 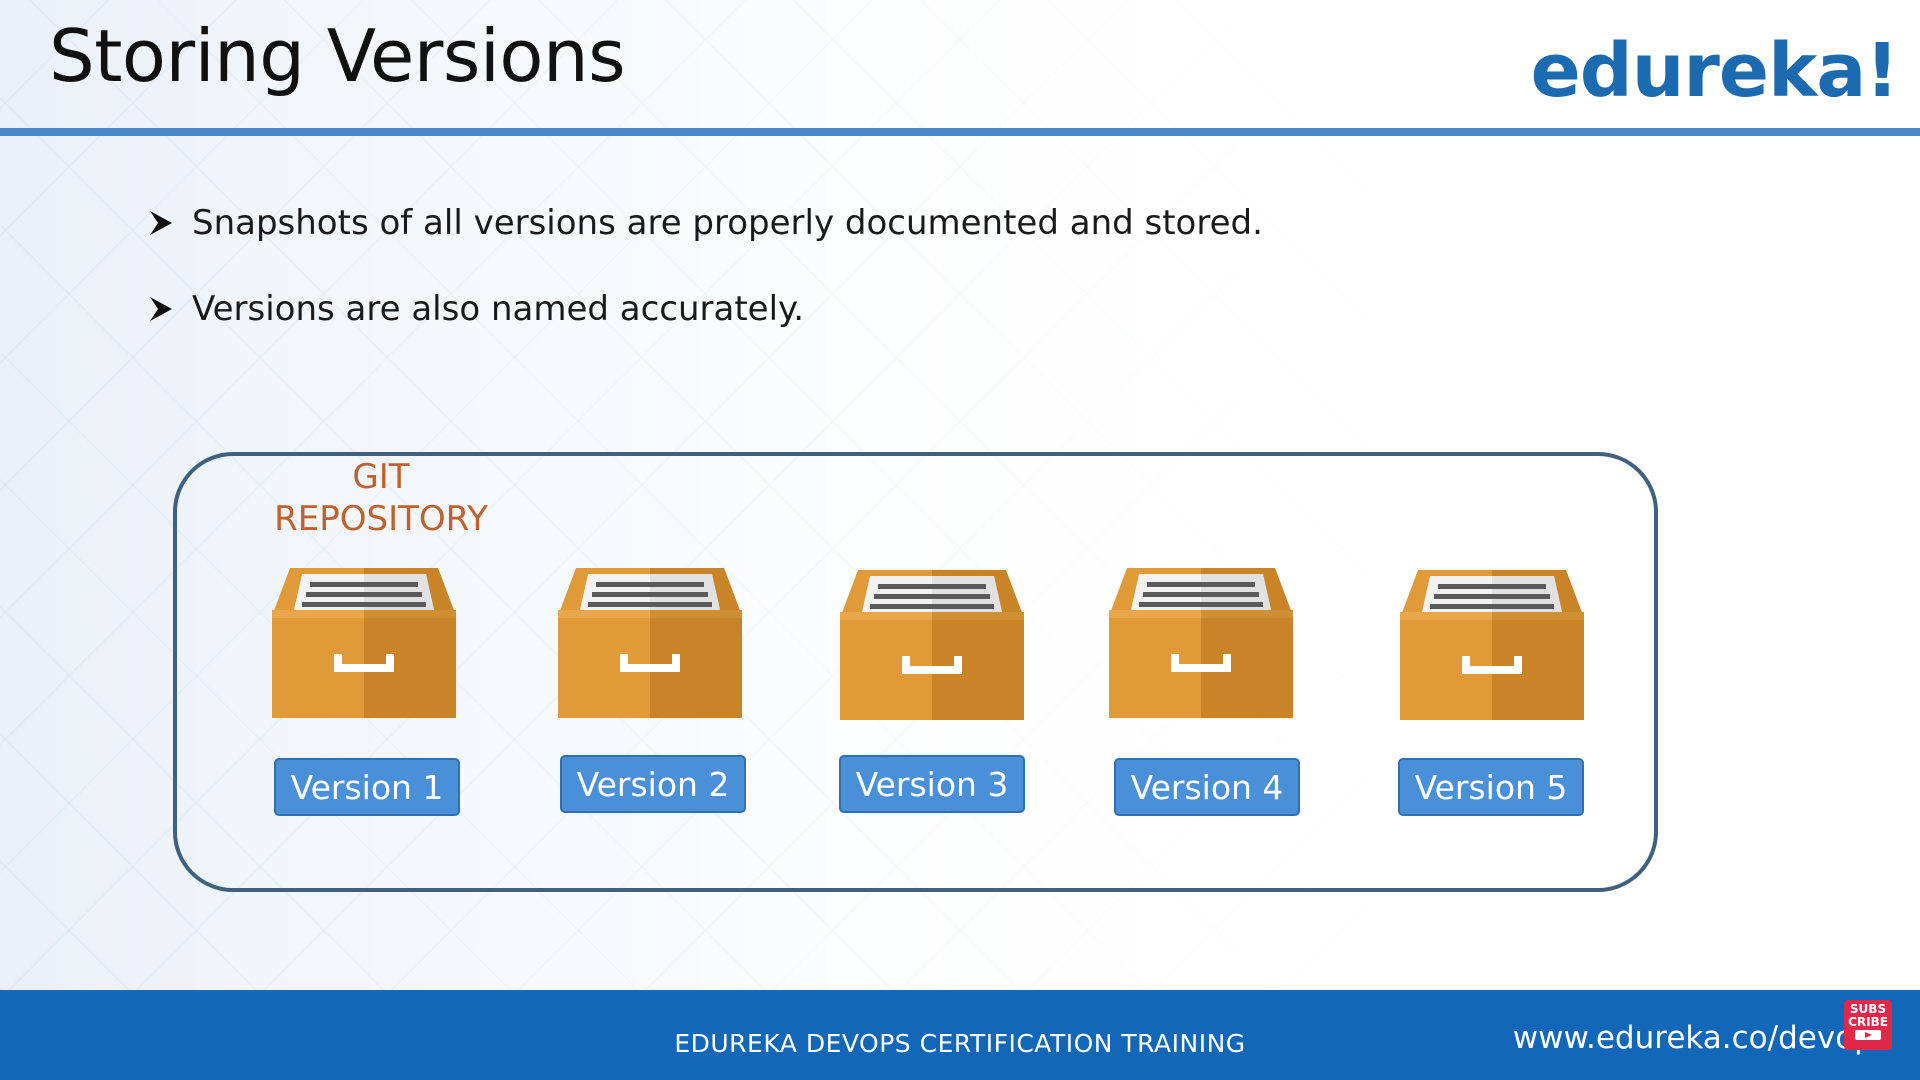 I want to click on version-2-button: Version 2, so click(x=653, y=784).